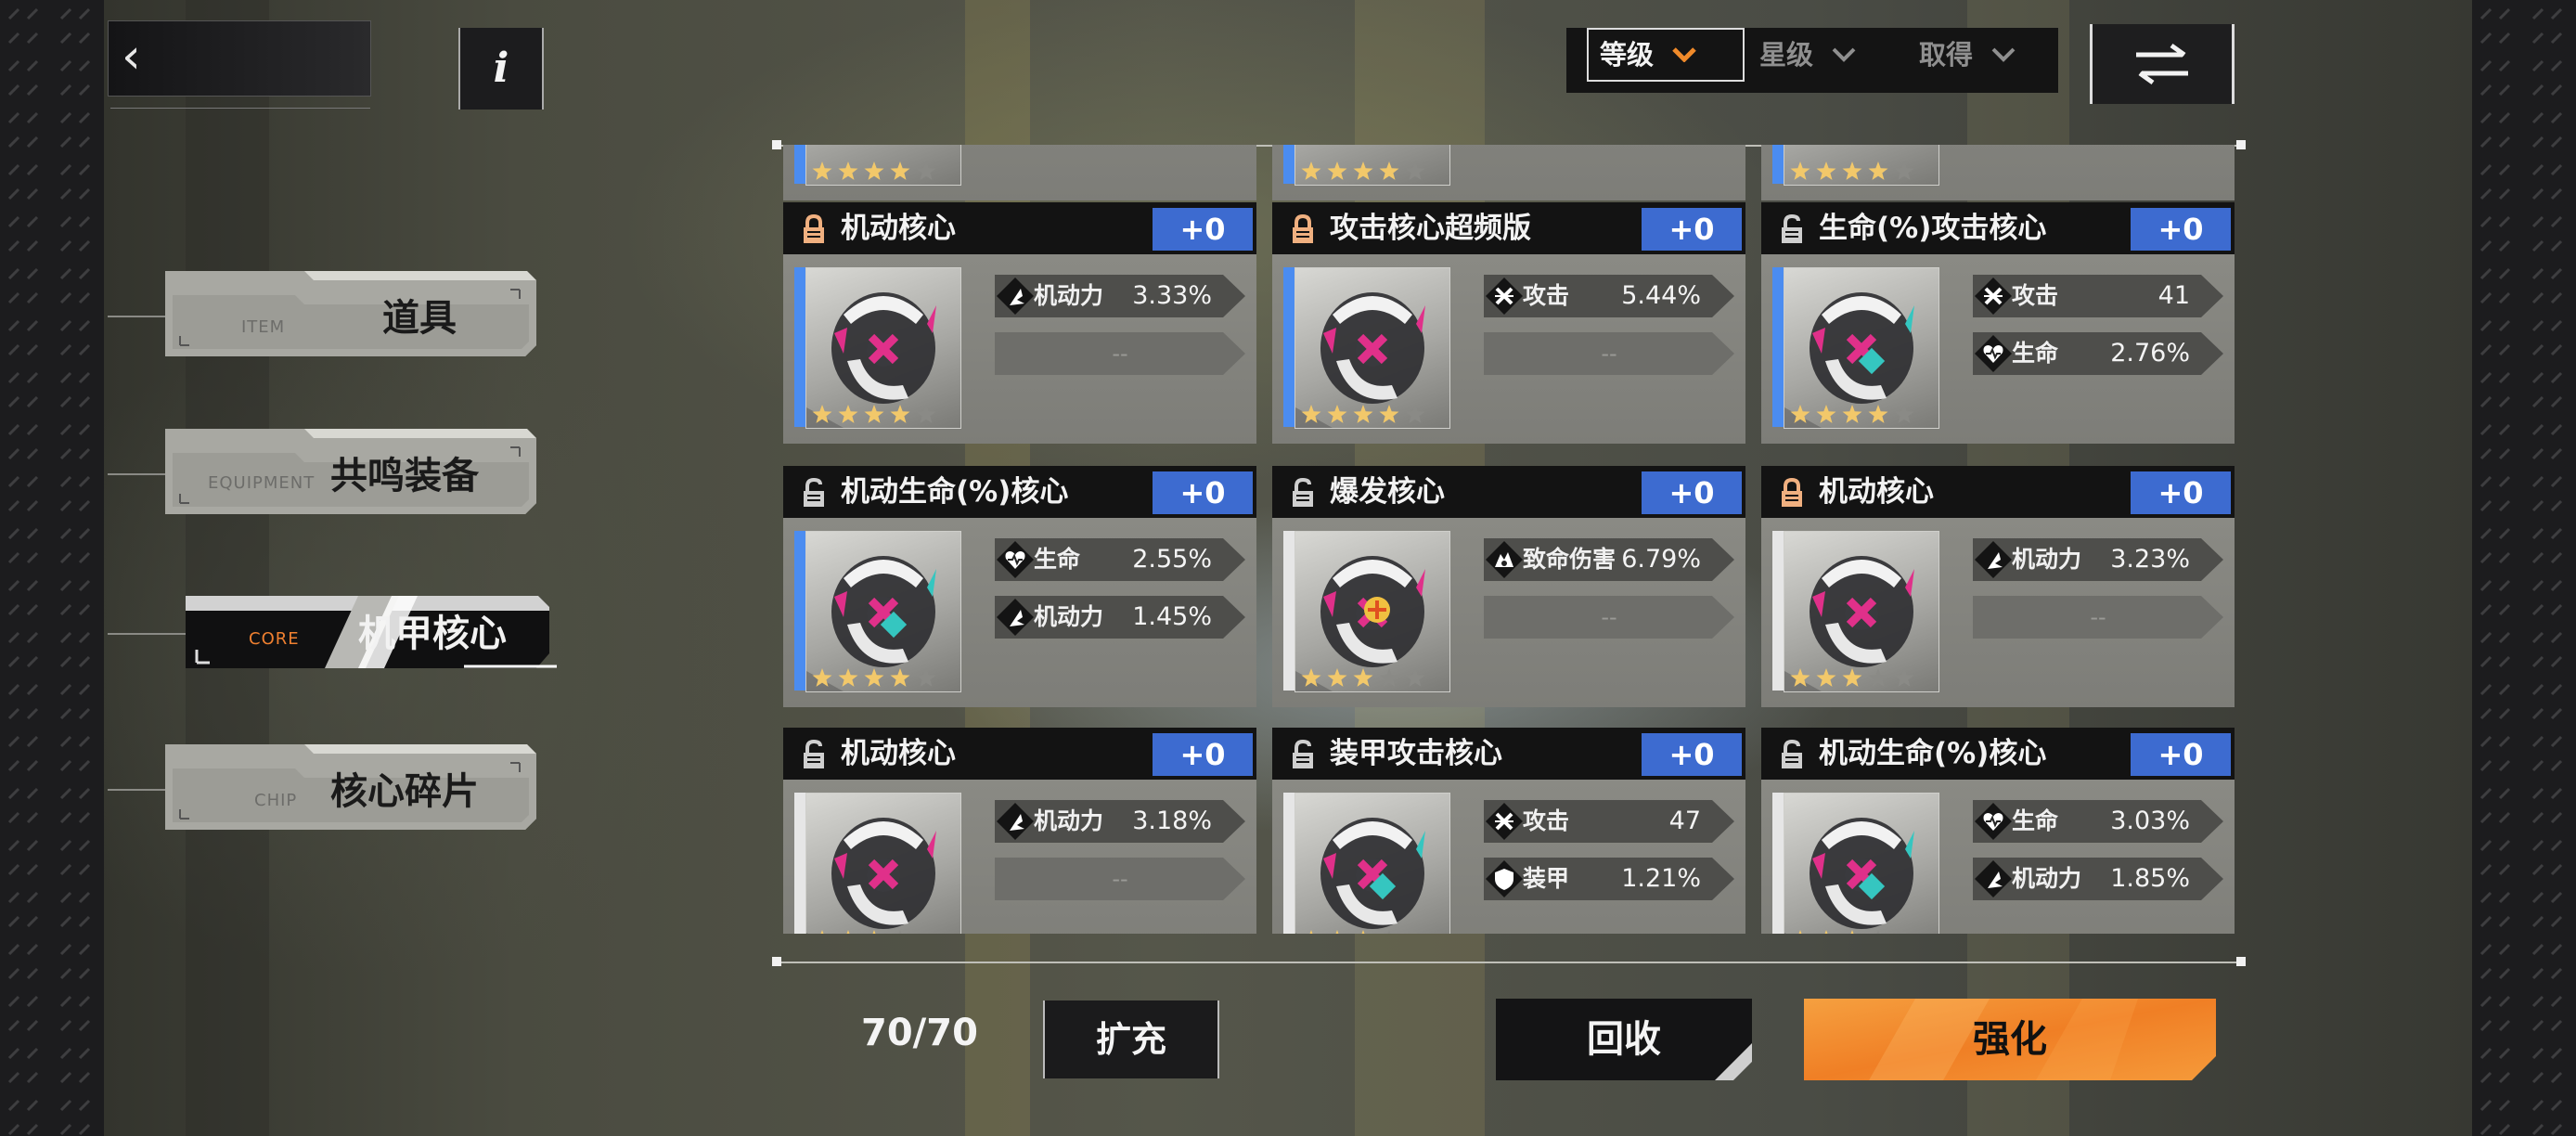  What do you see at coordinates (1504, 559) in the screenshot?
I see `crit-icon` at bounding box center [1504, 559].